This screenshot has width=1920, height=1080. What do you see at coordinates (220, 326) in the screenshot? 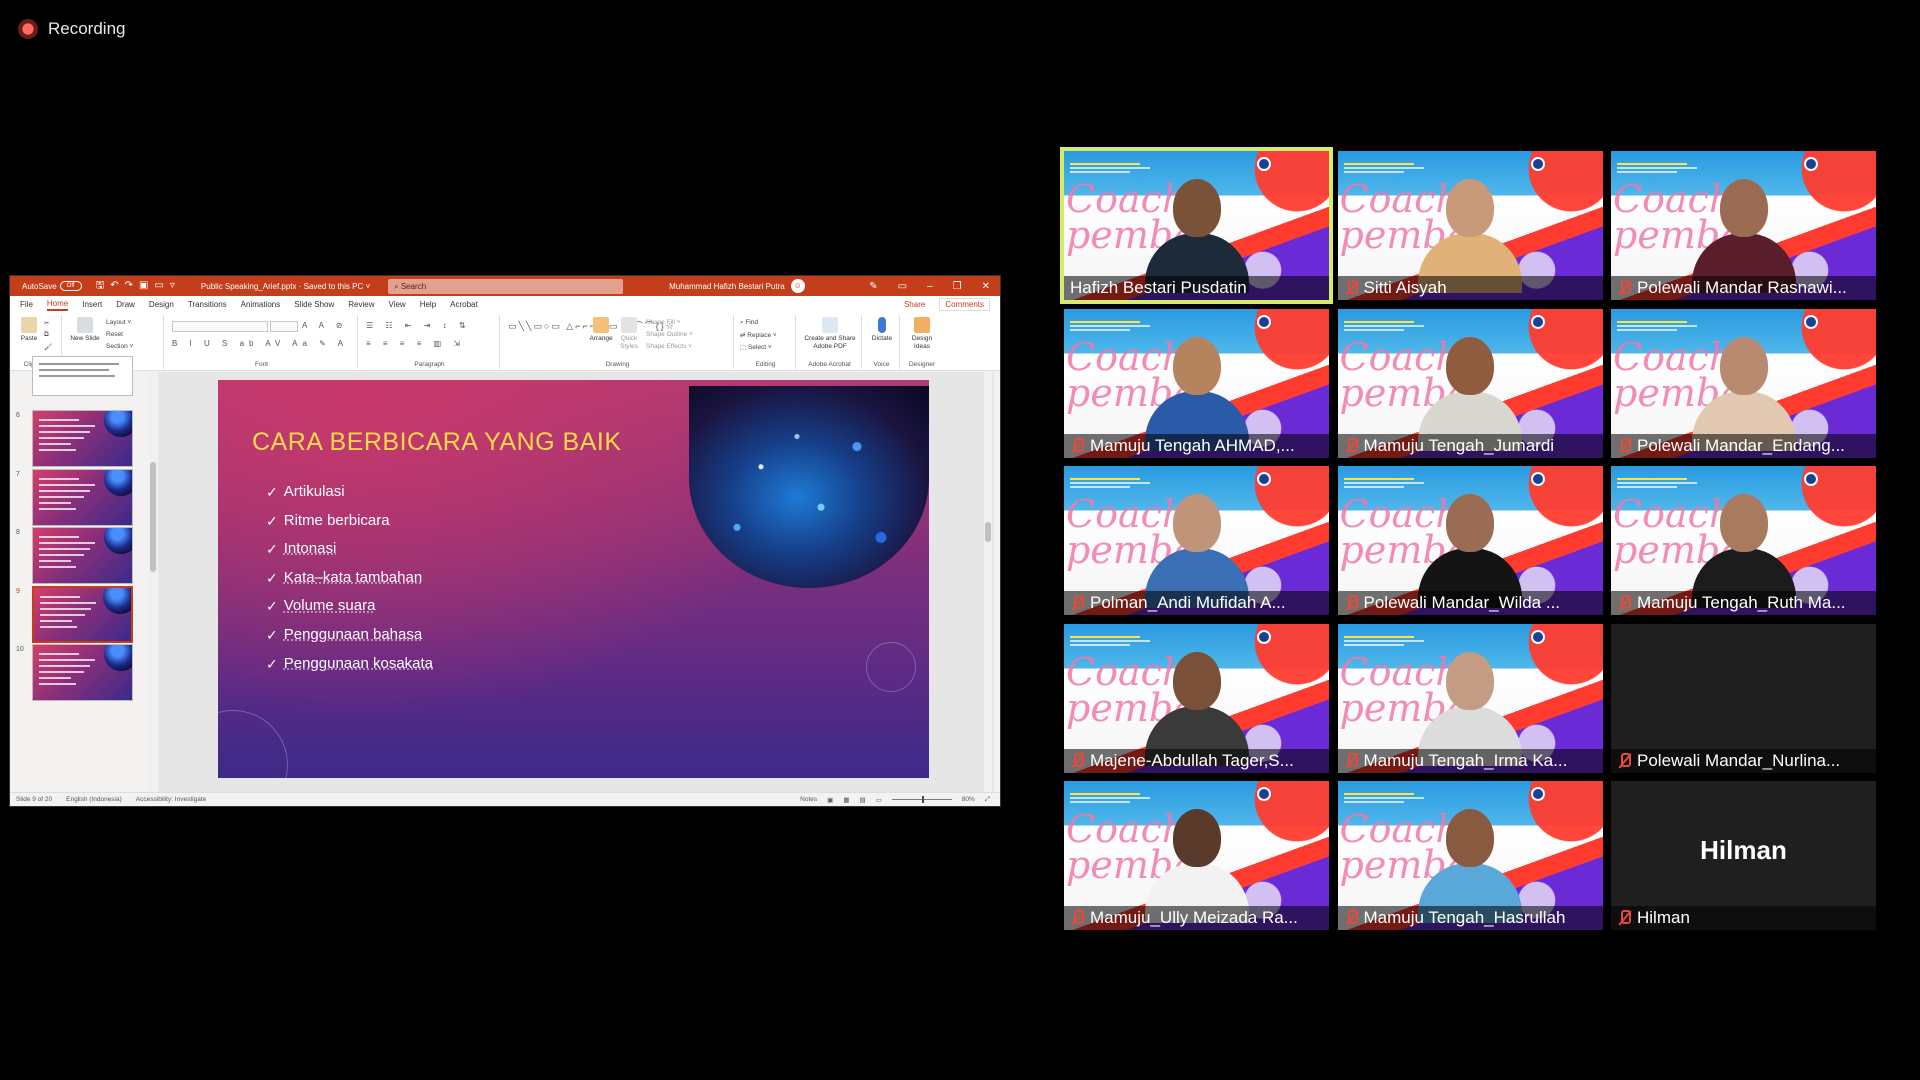
I see `font-name-input` at bounding box center [220, 326].